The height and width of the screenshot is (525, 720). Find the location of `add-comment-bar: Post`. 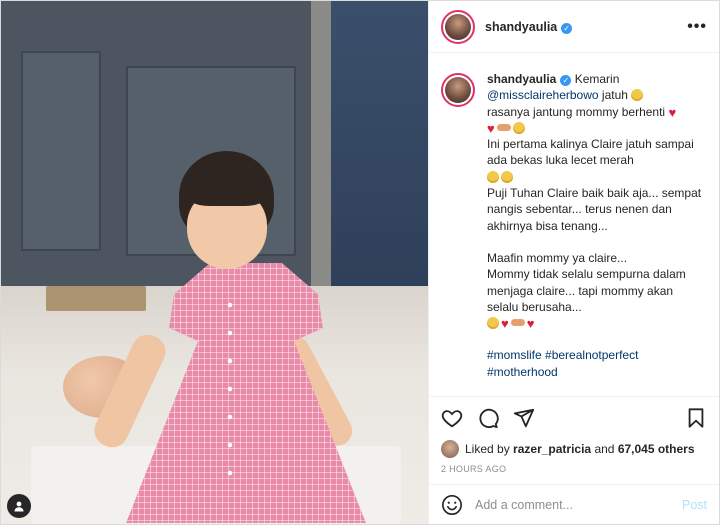

add-comment-bar: Post is located at coordinates (574, 504).